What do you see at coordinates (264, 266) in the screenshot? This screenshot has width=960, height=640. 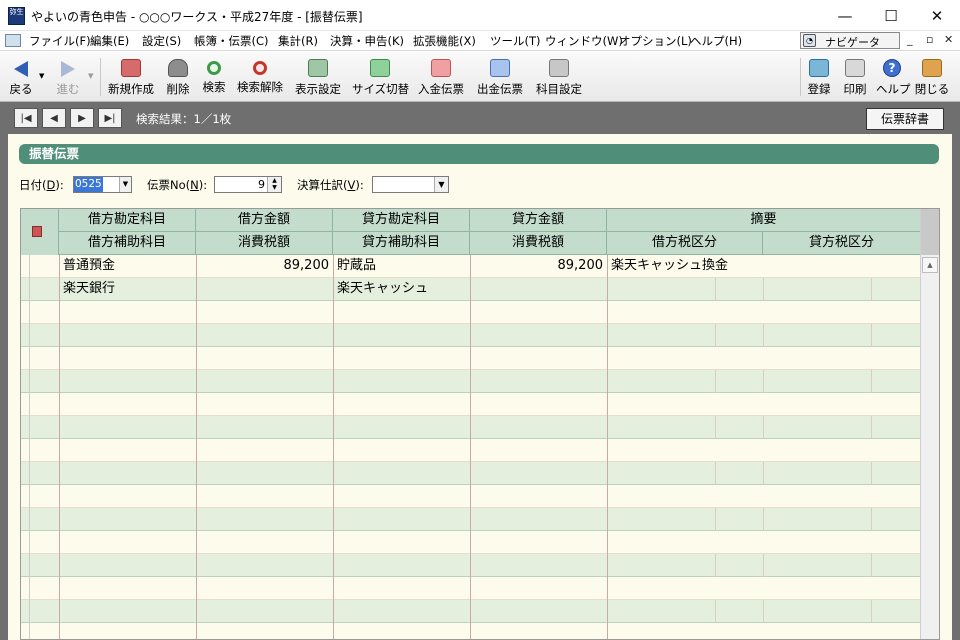 I see `debit-amount-cell: 89,200` at bounding box center [264, 266].